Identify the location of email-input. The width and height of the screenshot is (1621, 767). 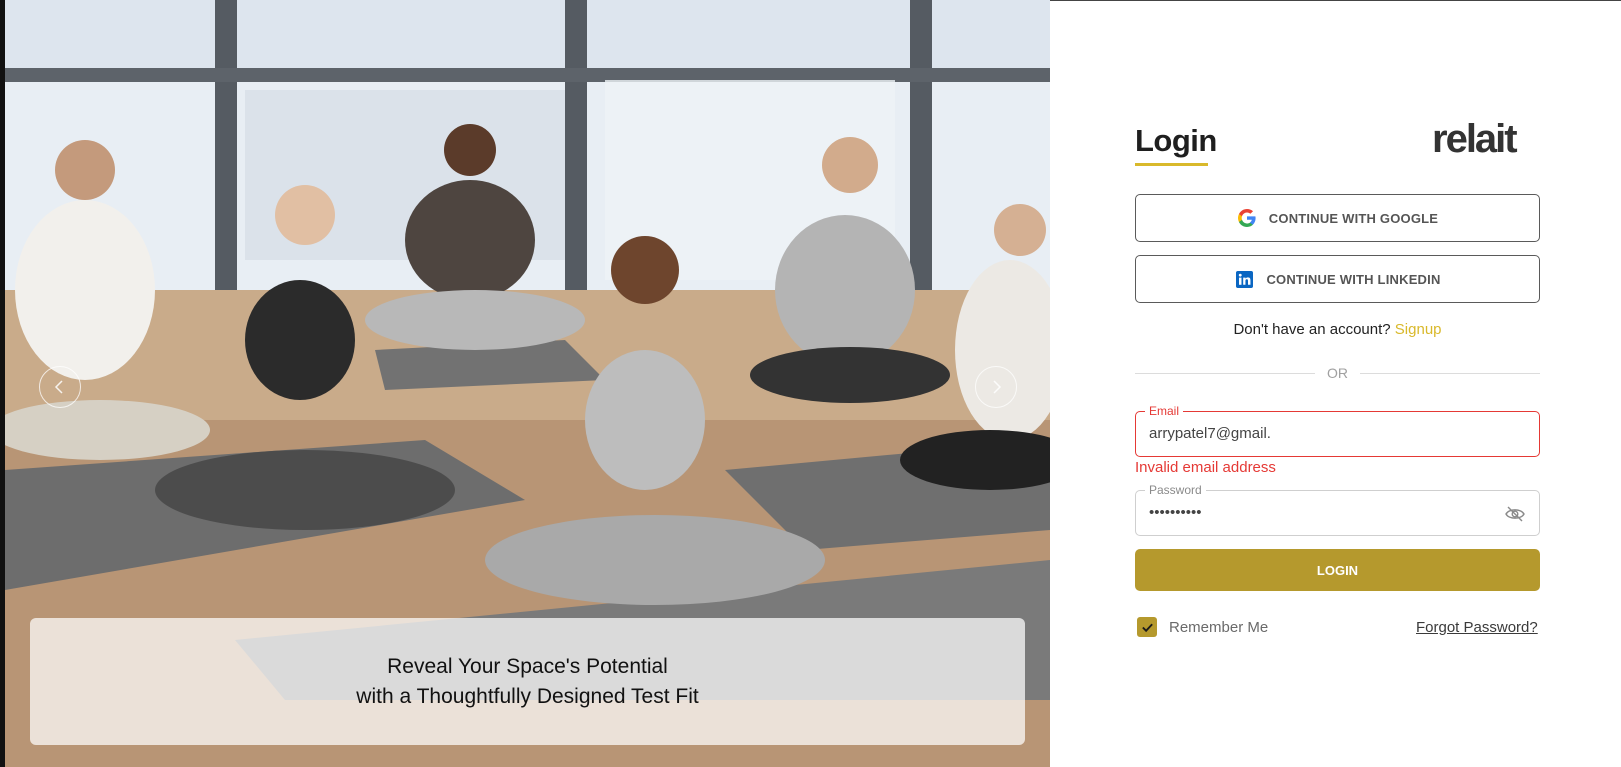
(1329, 433).